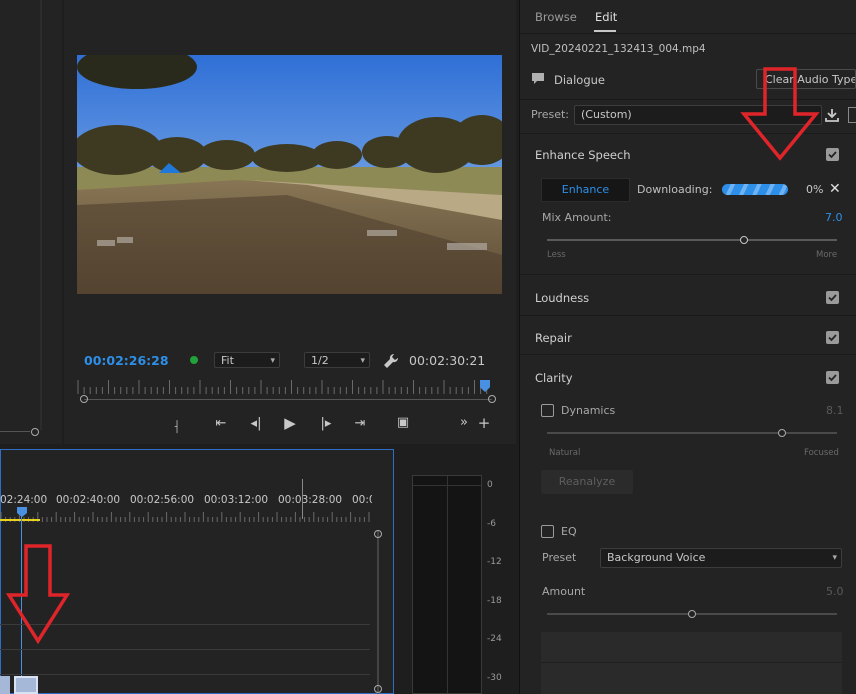 The image size is (856, 694). I want to click on add-button-icon: +, so click(484, 423).